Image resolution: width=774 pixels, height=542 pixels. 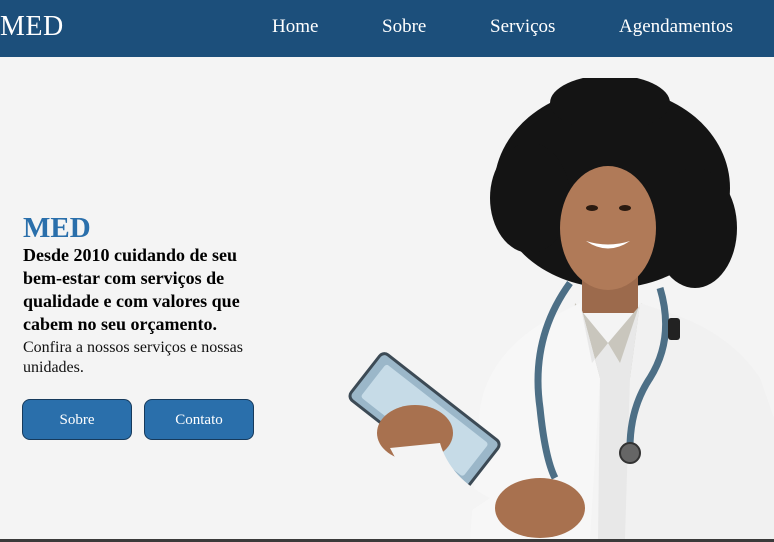 What do you see at coordinates (32, 27) in the screenshot?
I see `site-logo: MED` at bounding box center [32, 27].